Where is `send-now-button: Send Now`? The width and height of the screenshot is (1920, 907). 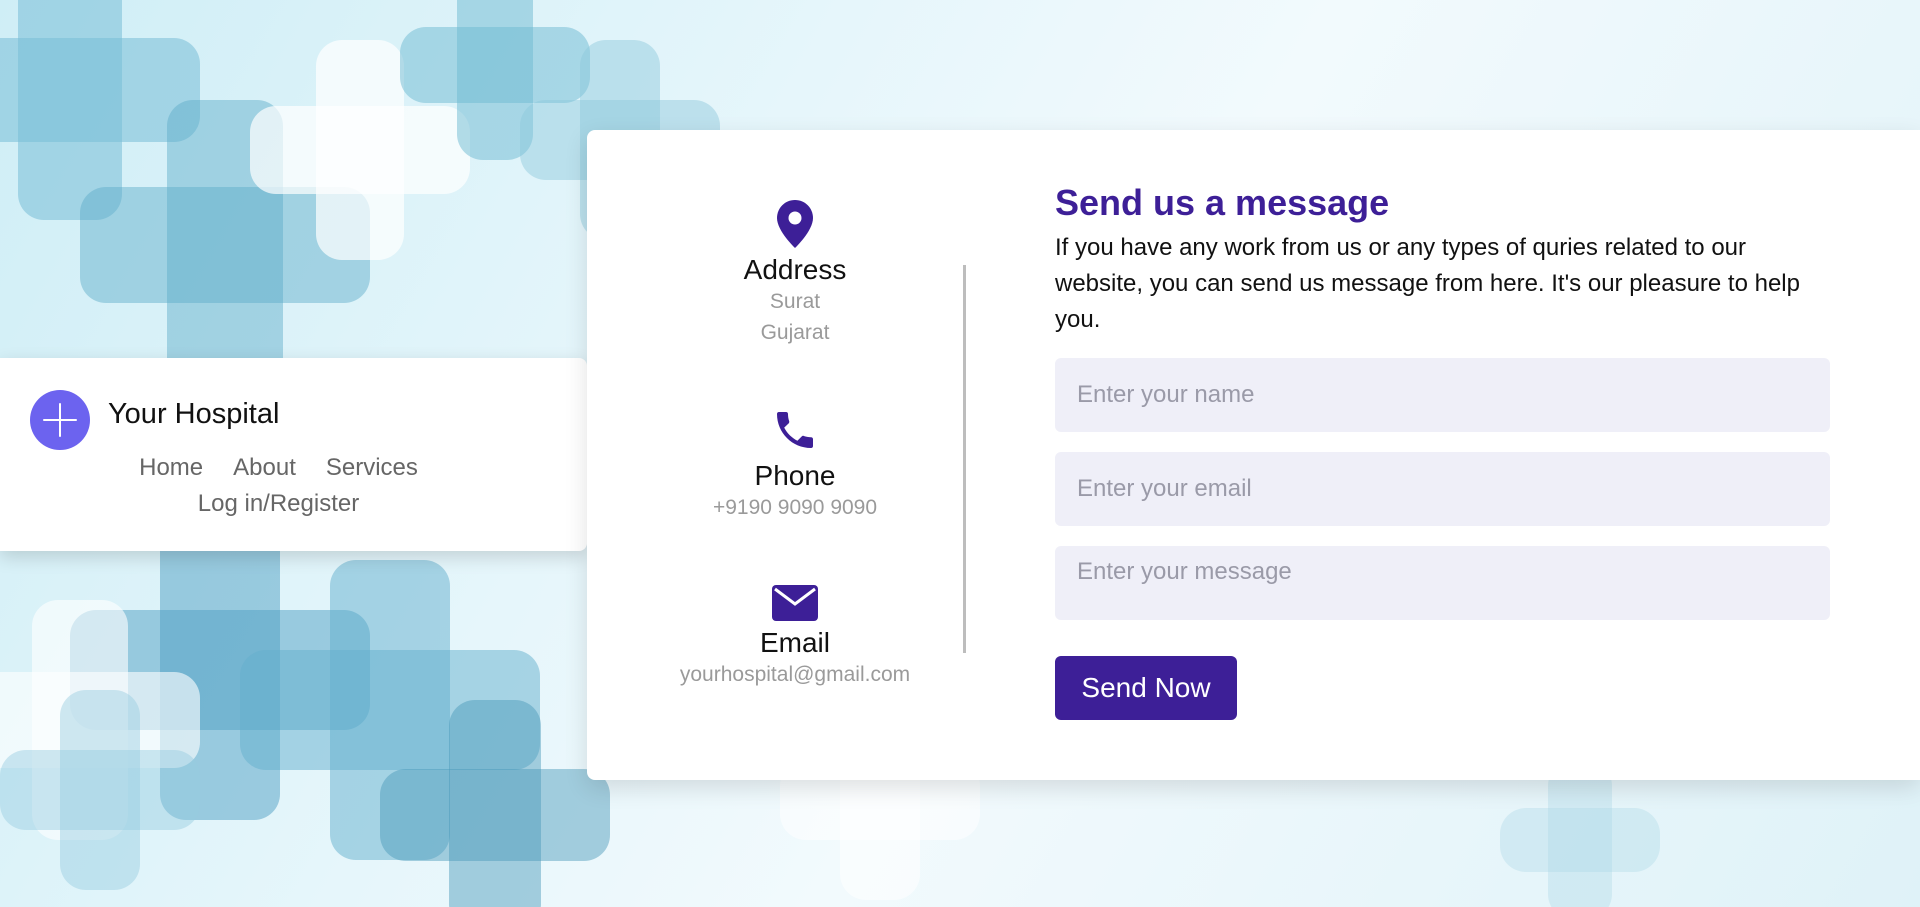
send-now-button: Send Now is located at coordinates (1146, 688).